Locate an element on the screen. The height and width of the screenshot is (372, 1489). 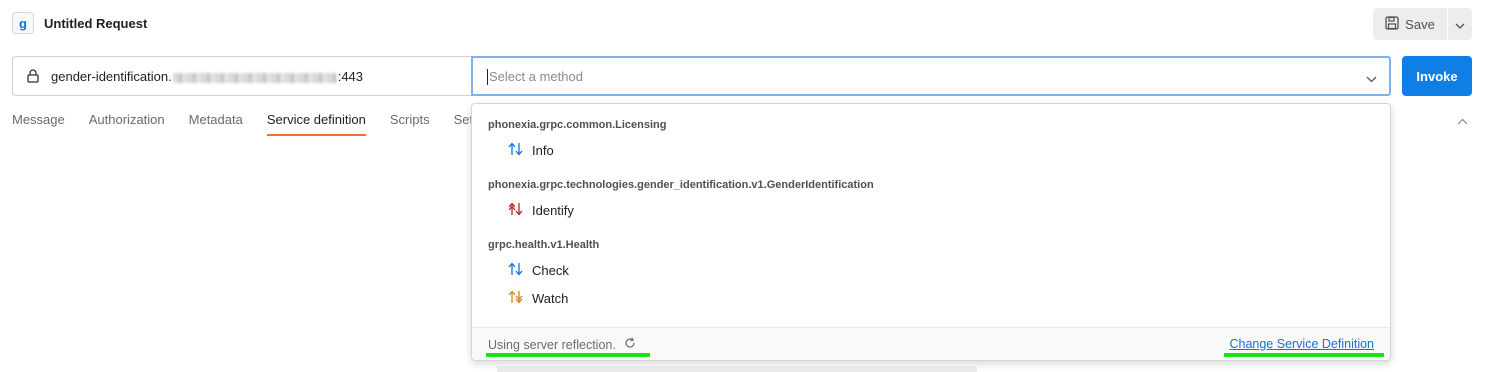
method-item-identify: Identify is located at coordinates (541, 210).